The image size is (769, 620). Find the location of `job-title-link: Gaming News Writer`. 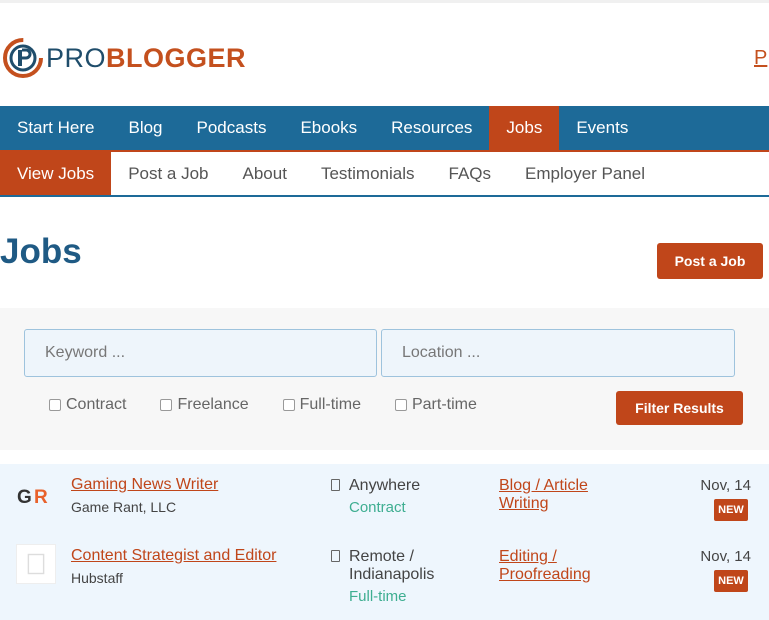

job-title-link: Gaming News Writer is located at coordinates (144, 485).